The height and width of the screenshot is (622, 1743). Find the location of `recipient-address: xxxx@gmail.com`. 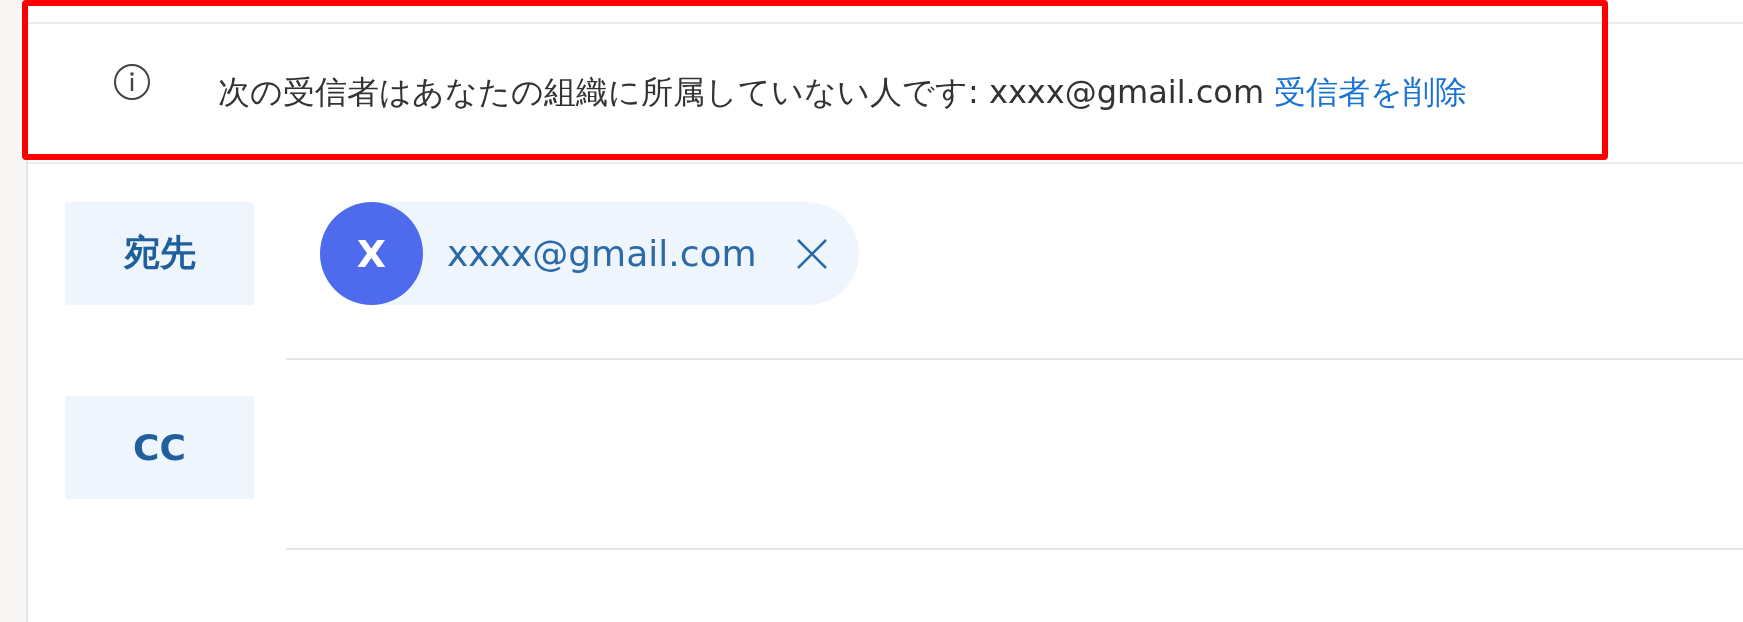

recipient-address: xxxx@gmail.com is located at coordinates (602, 253).